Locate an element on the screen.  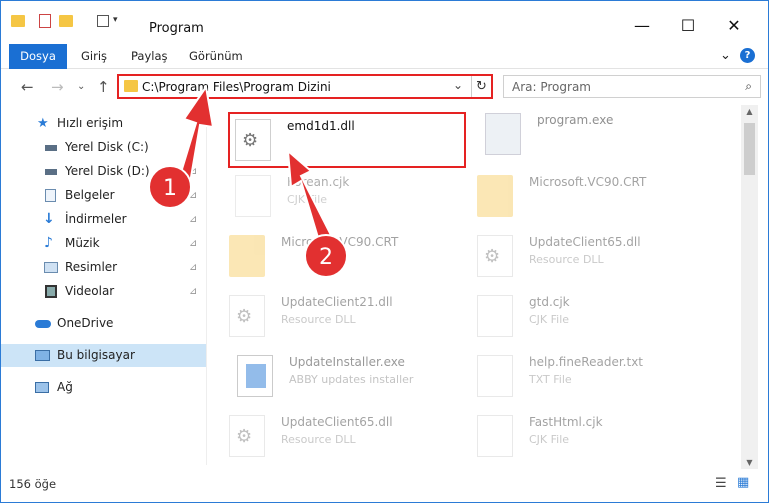
computer-icon is located at coordinates (42, 355).